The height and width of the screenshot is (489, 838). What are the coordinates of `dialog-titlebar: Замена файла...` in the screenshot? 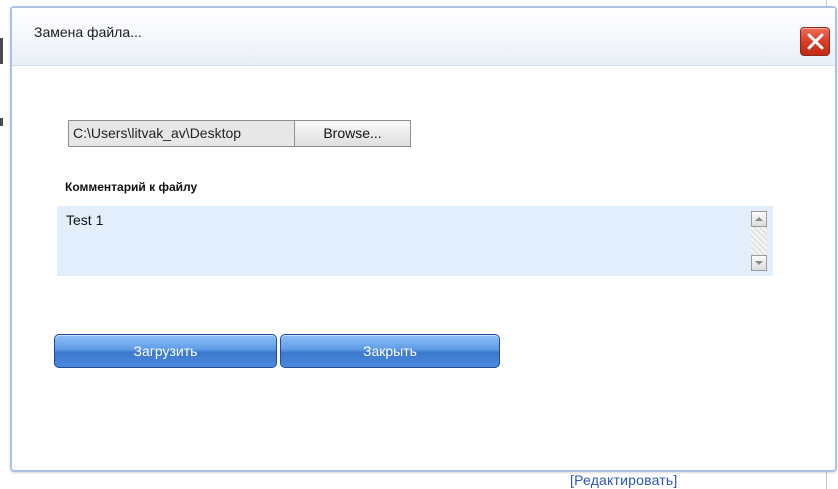 It's located at (423, 37).